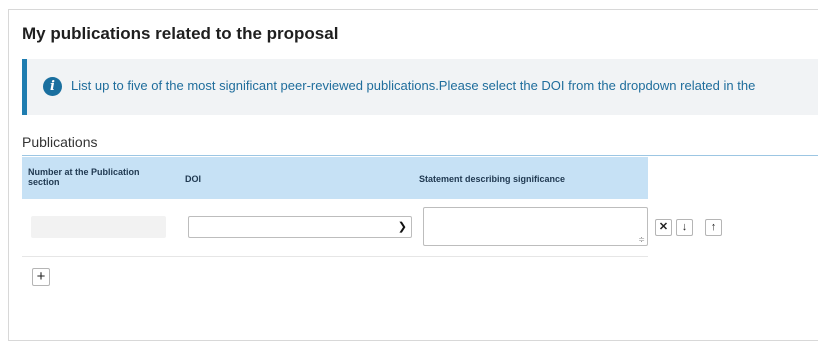 This screenshot has height=341, width=818. I want to click on publication-number-field, so click(98, 227).